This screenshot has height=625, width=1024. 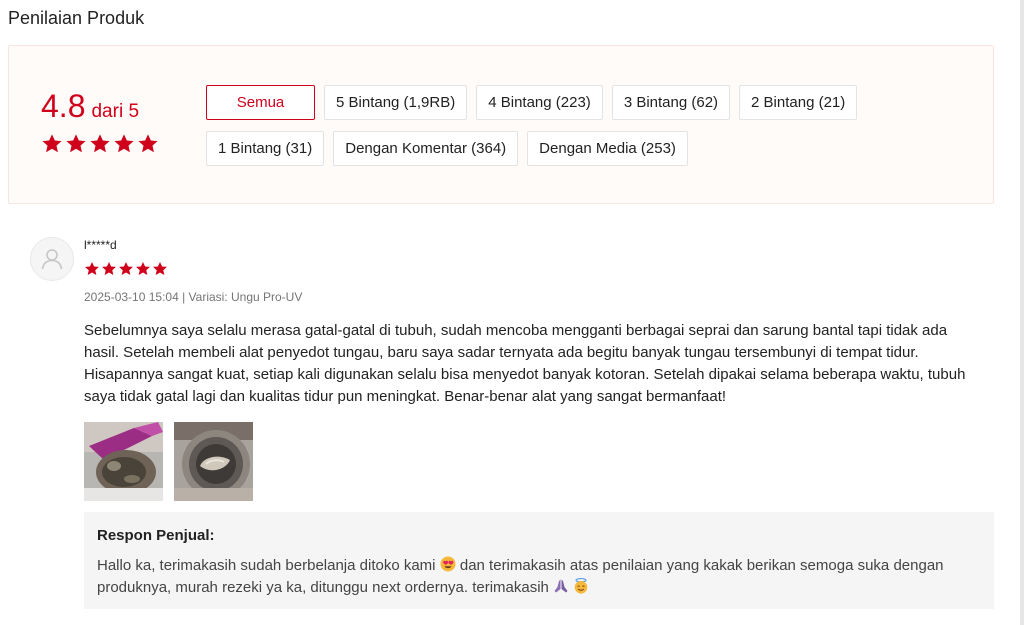 I want to click on rating-value: 4.8, so click(x=63, y=106).